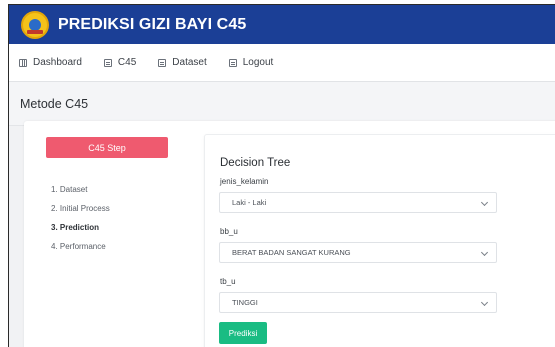 Image resolution: width=555 pixels, height=347 pixels. I want to click on nav-item-dashboard: Dashboard, so click(50, 62).